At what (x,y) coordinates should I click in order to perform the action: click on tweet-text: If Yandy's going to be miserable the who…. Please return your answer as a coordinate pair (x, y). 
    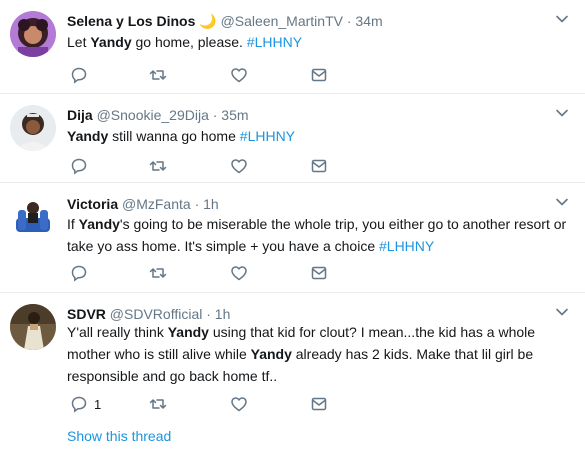
    Looking at the image, I should click on (324, 235).